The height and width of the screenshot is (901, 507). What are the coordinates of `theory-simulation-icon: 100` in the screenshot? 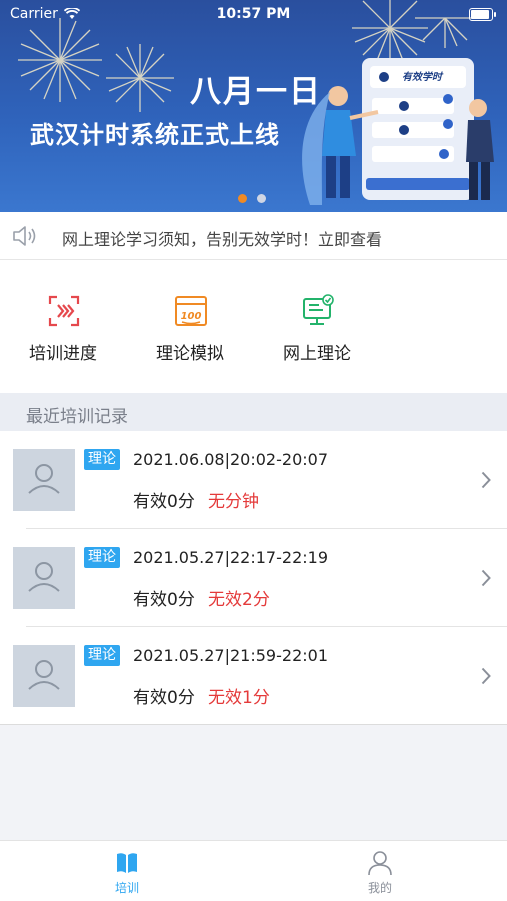 It's located at (191, 311).